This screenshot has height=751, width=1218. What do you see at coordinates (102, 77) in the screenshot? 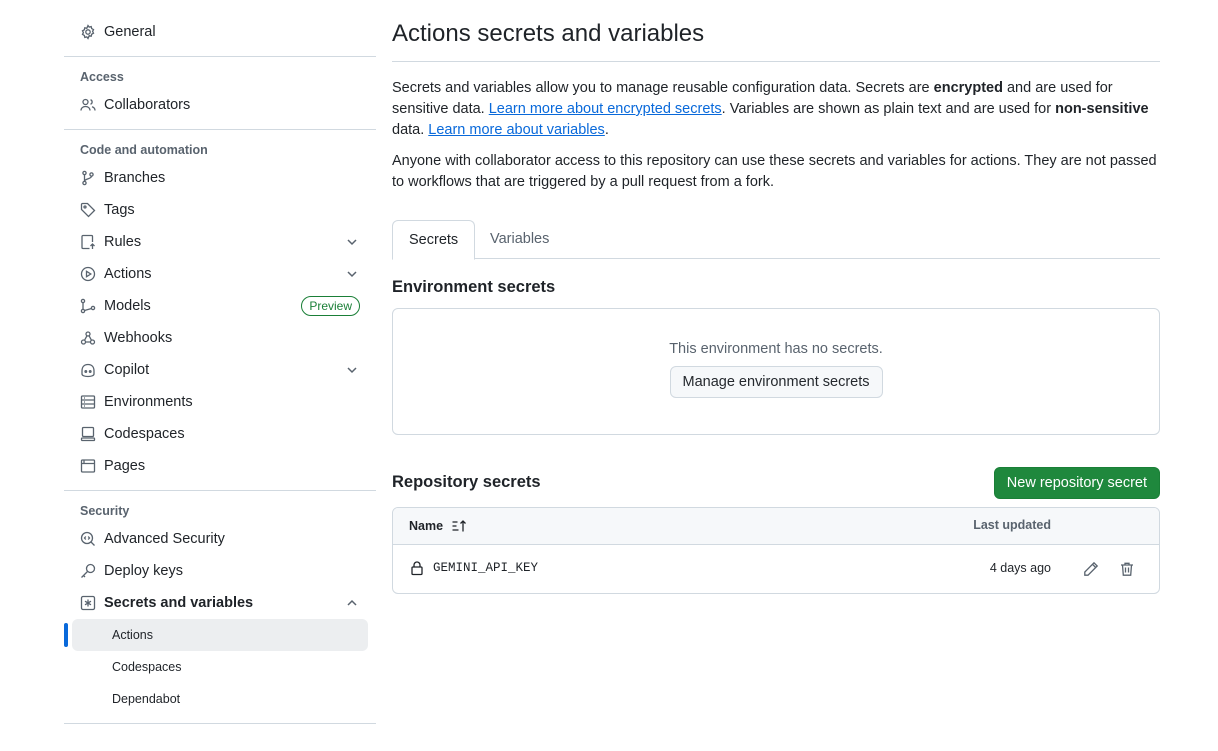
I see `sidebar-section-access: Access` at bounding box center [102, 77].